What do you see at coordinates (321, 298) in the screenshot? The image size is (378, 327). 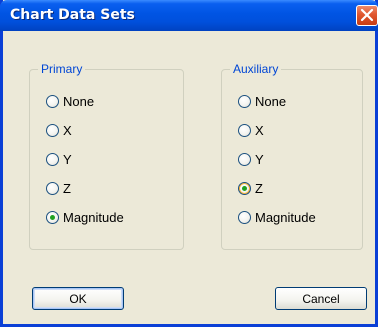 I see `cancel-button: Cancel` at bounding box center [321, 298].